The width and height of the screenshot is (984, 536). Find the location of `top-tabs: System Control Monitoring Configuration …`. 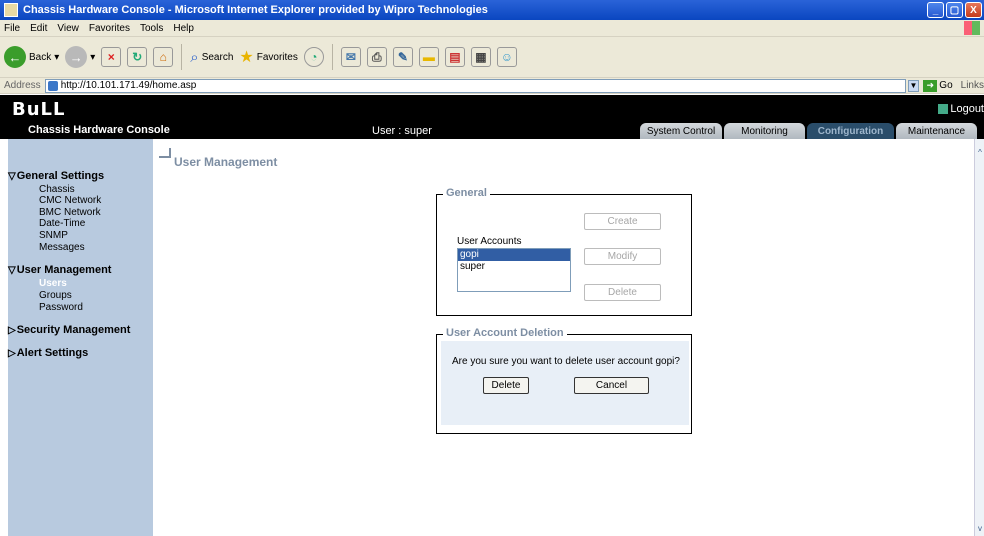

top-tabs: System Control Monitoring Configuration … is located at coordinates (808, 131).